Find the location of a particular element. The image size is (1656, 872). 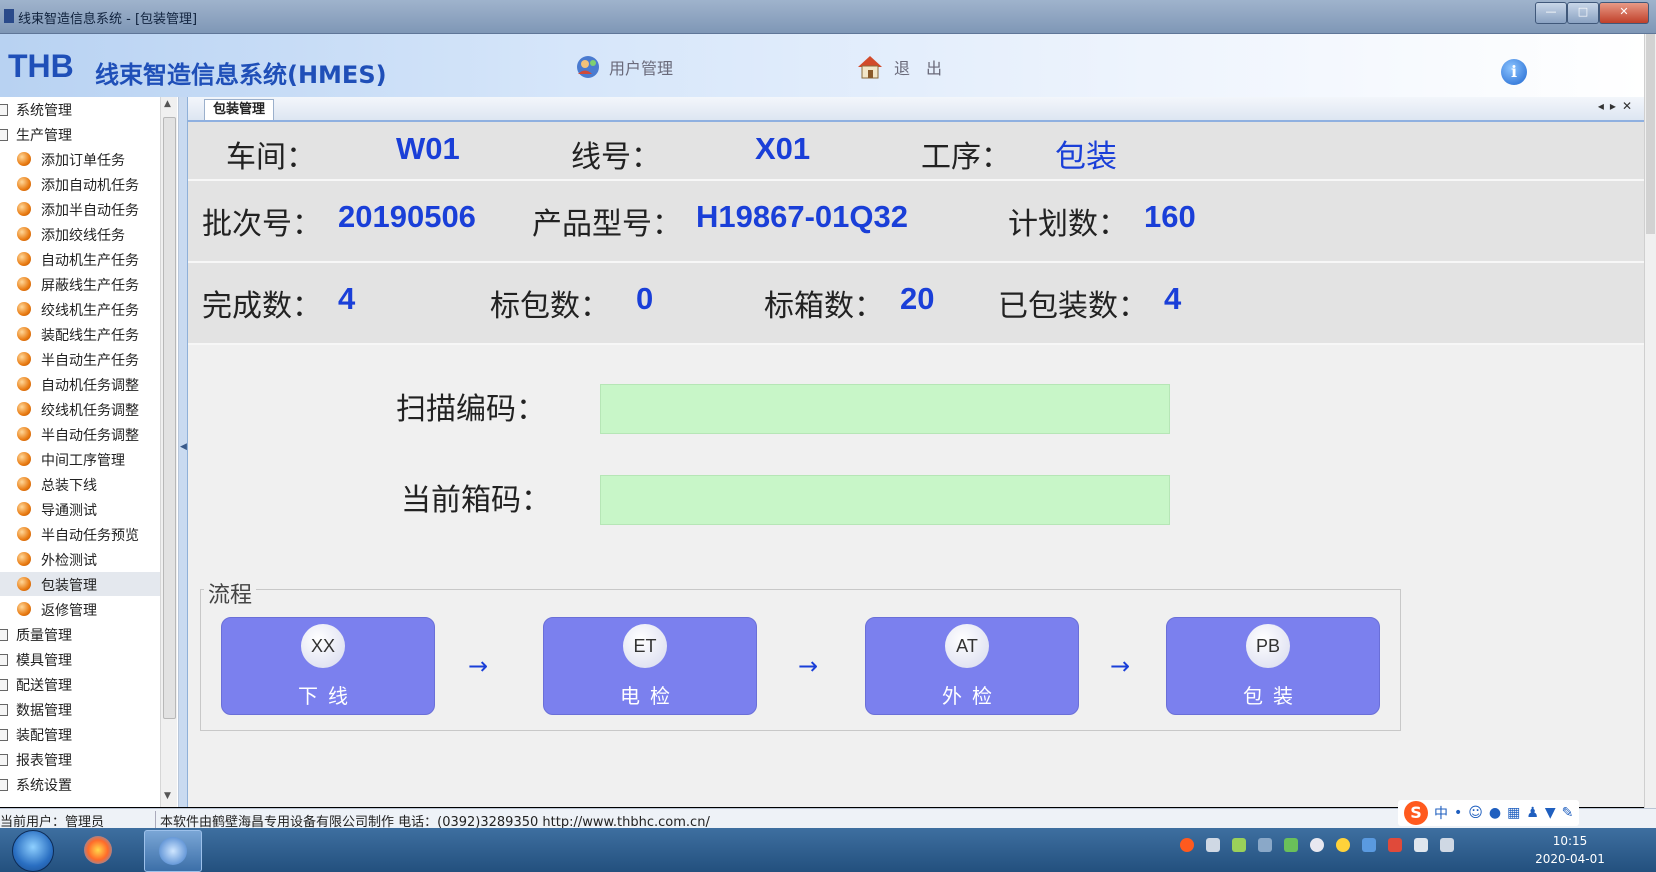

user-management-button: 用户管理 is located at coordinates (624, 67).